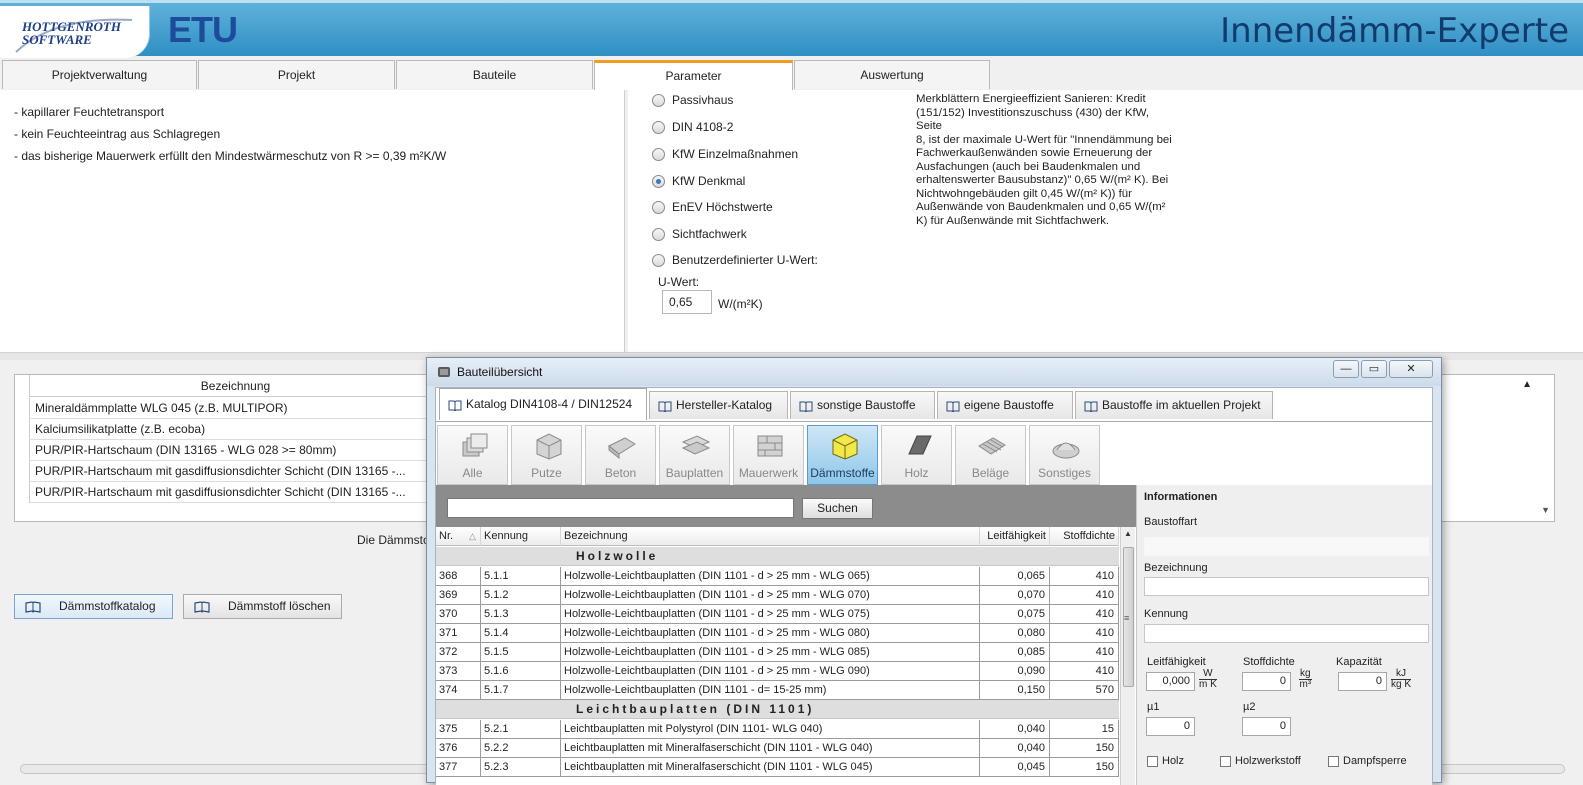  I want to click on leitfaehigkeit-label: Leitfähigkeit, so click(1176, 662).